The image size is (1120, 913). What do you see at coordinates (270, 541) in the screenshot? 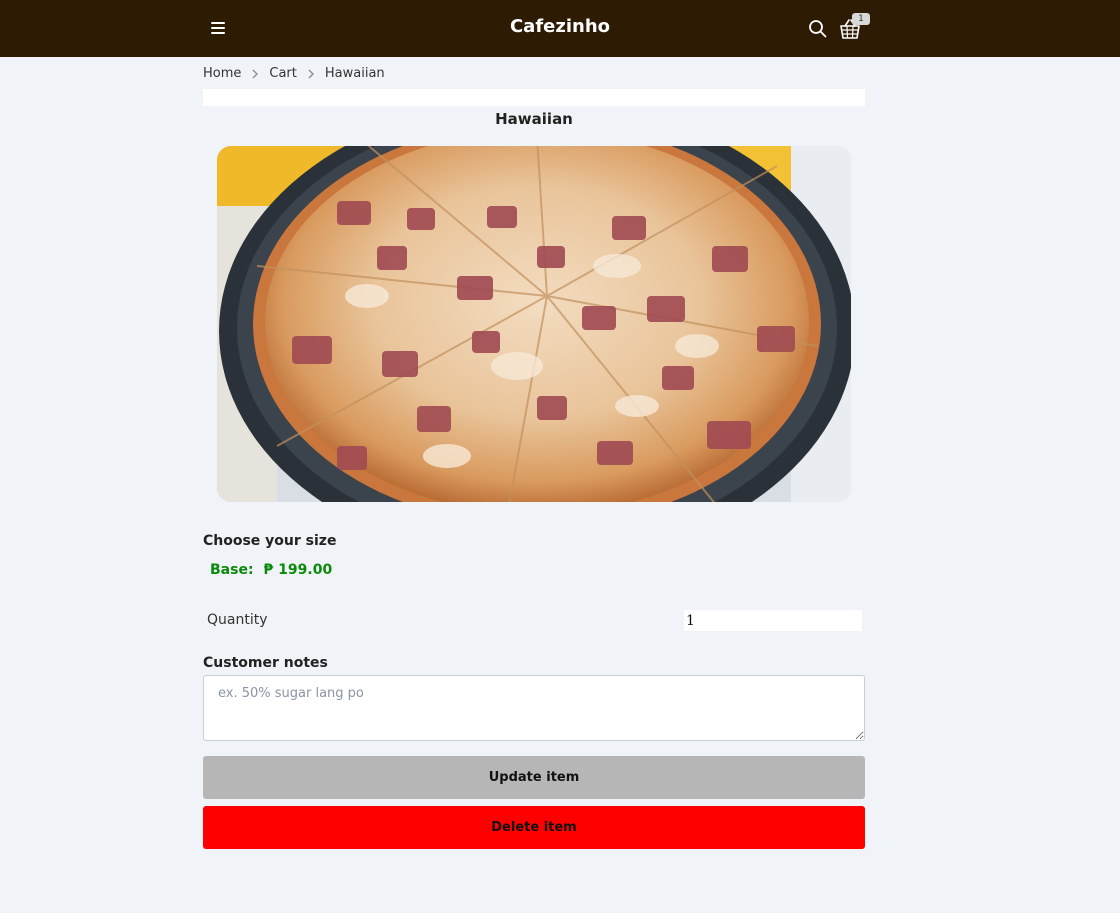
I see `size-heading: Choose your size` at bounding box center [270, 541].